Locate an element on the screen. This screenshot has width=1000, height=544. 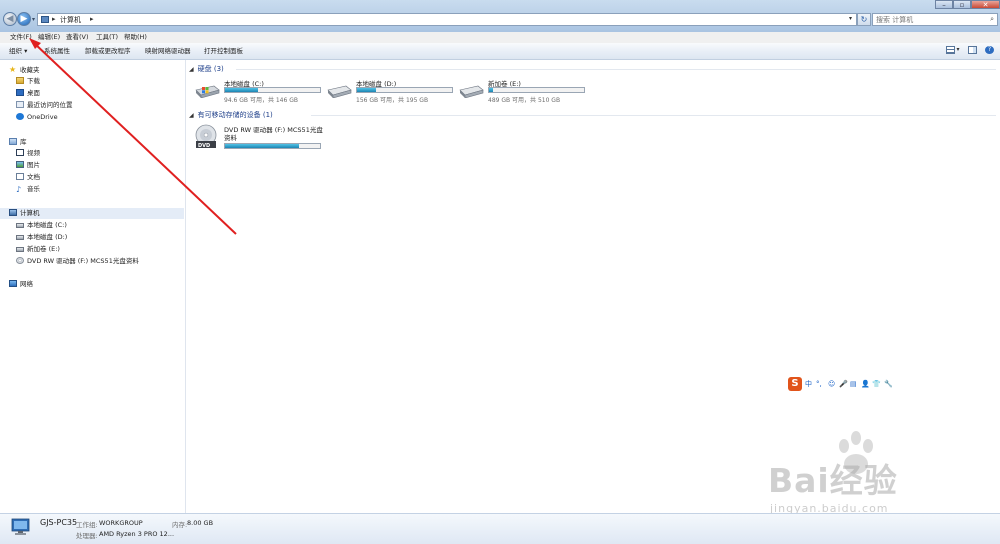
breadcrumb-computer: 计算机 is located at coordinates (70, 20).